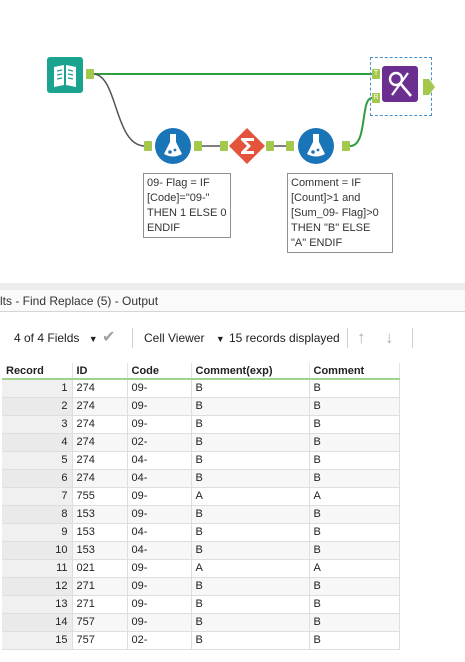  What do you see at coordinates (37, 424) in the screenshot?
I see `record-cell: 3` at bounding box center [37, 424].